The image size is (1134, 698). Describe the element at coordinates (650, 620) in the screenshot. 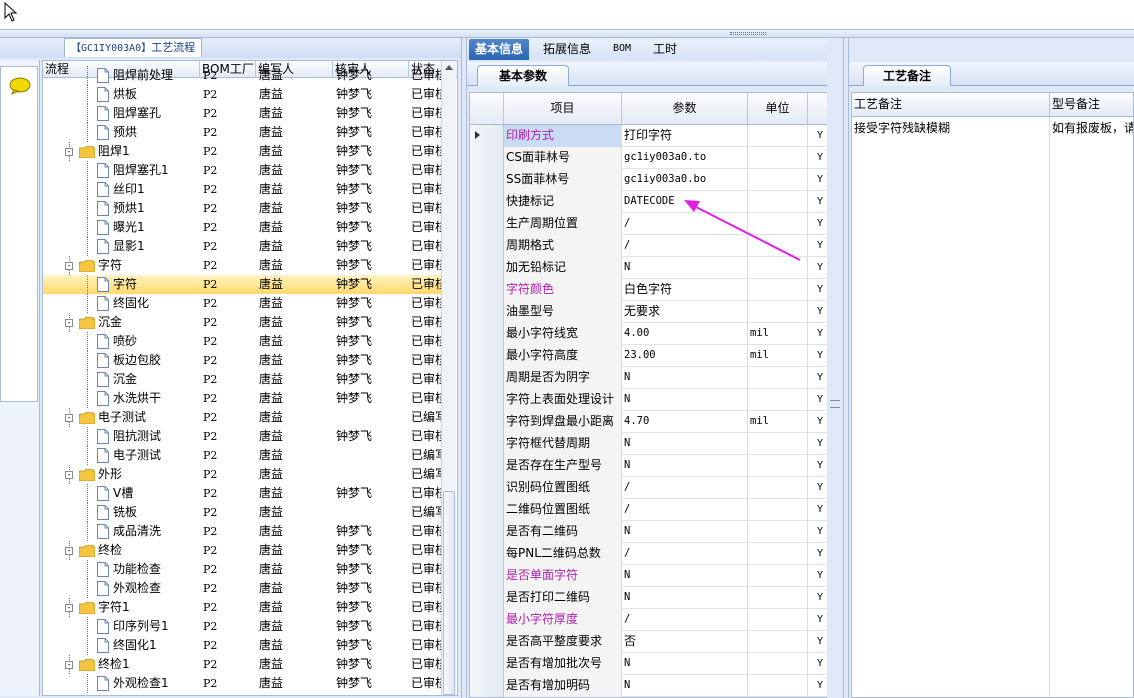

I see `param-row: 最小字符厚度 / Y` at that location.